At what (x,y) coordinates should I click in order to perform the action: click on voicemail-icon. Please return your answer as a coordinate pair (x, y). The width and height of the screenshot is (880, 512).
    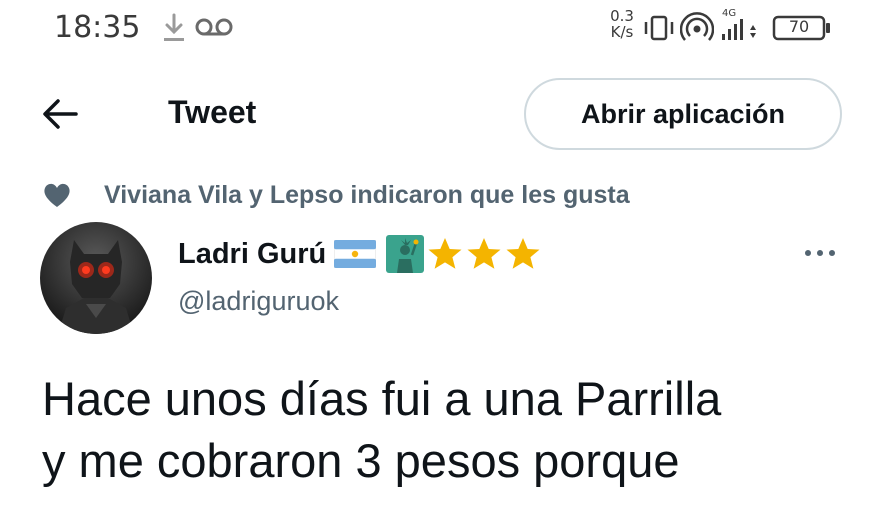
    Looking at the image, I should click on (214, 27).